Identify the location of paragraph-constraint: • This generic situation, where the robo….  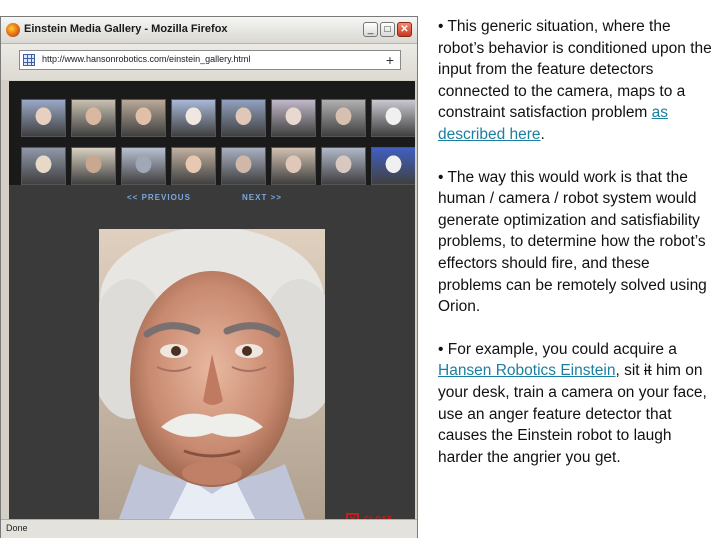
(575, 80).